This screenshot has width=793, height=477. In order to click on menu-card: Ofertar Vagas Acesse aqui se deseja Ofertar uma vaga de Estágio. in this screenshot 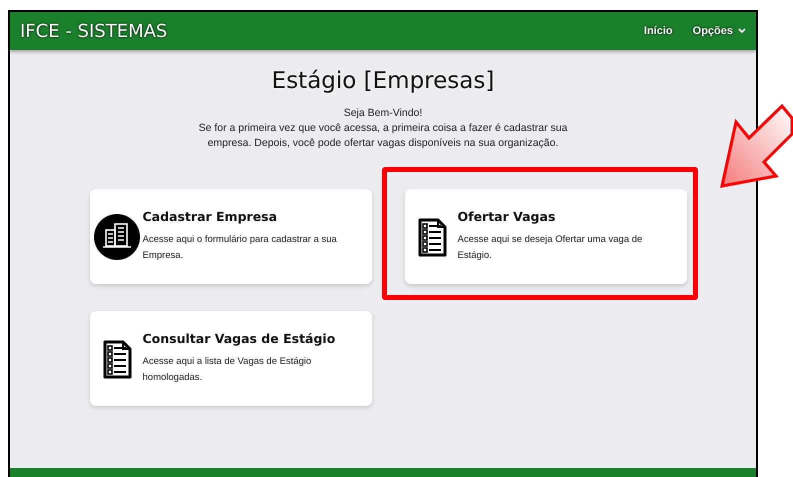, I will do `click(545, 236)`.